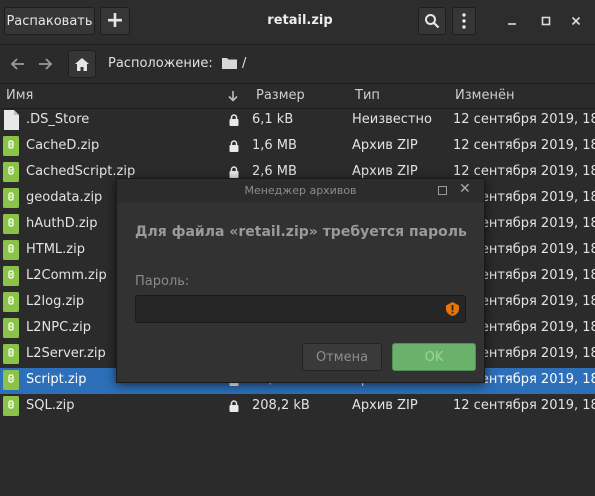  What do you see at coordinates (55, 249) in the screenshot?
I see `file-name: HTML.zip` at bounding box center [55, 249].